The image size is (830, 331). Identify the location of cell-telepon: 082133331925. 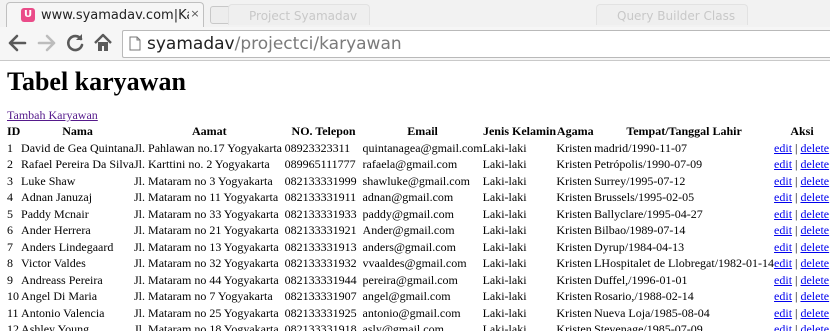
(320, 312).